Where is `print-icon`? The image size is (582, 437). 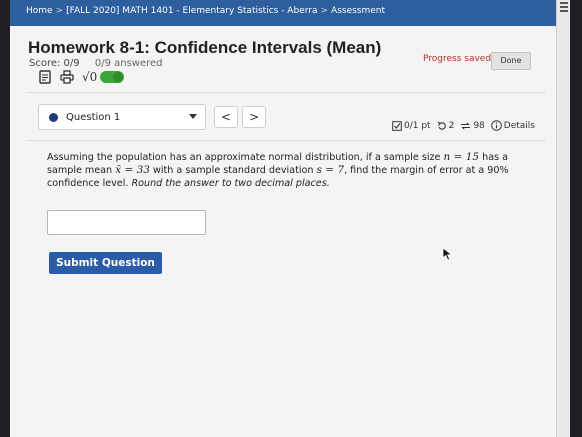
print-icon is located at coordinates (67, 77).